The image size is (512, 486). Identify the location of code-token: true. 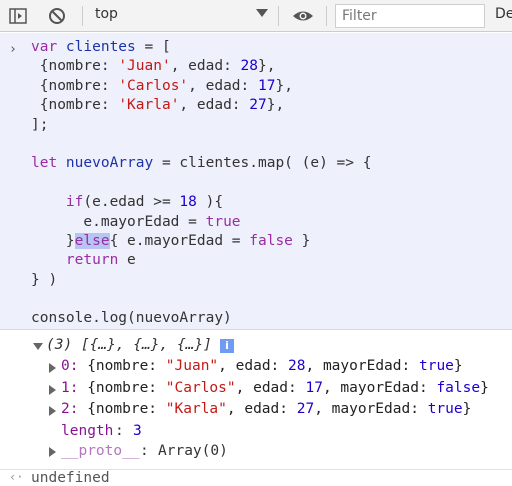
(223, 221).